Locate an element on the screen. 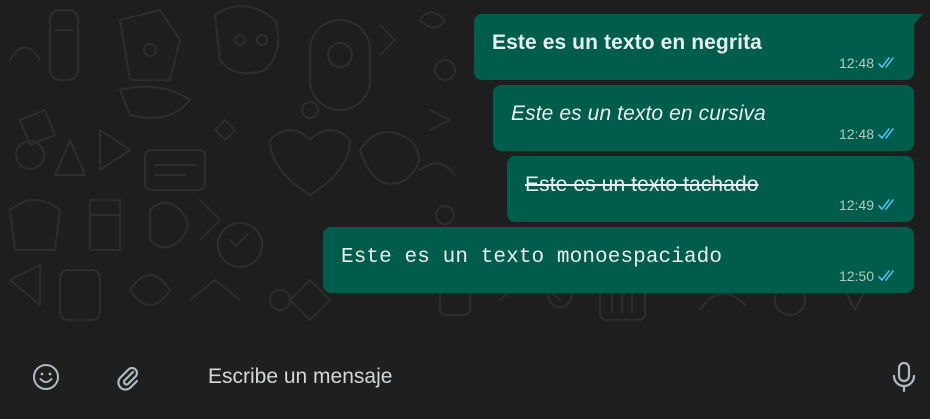 The image size is (930, 419). message-bubble: Este es un texto monoespaciado 12:50 is located at coordinates (618, 260).